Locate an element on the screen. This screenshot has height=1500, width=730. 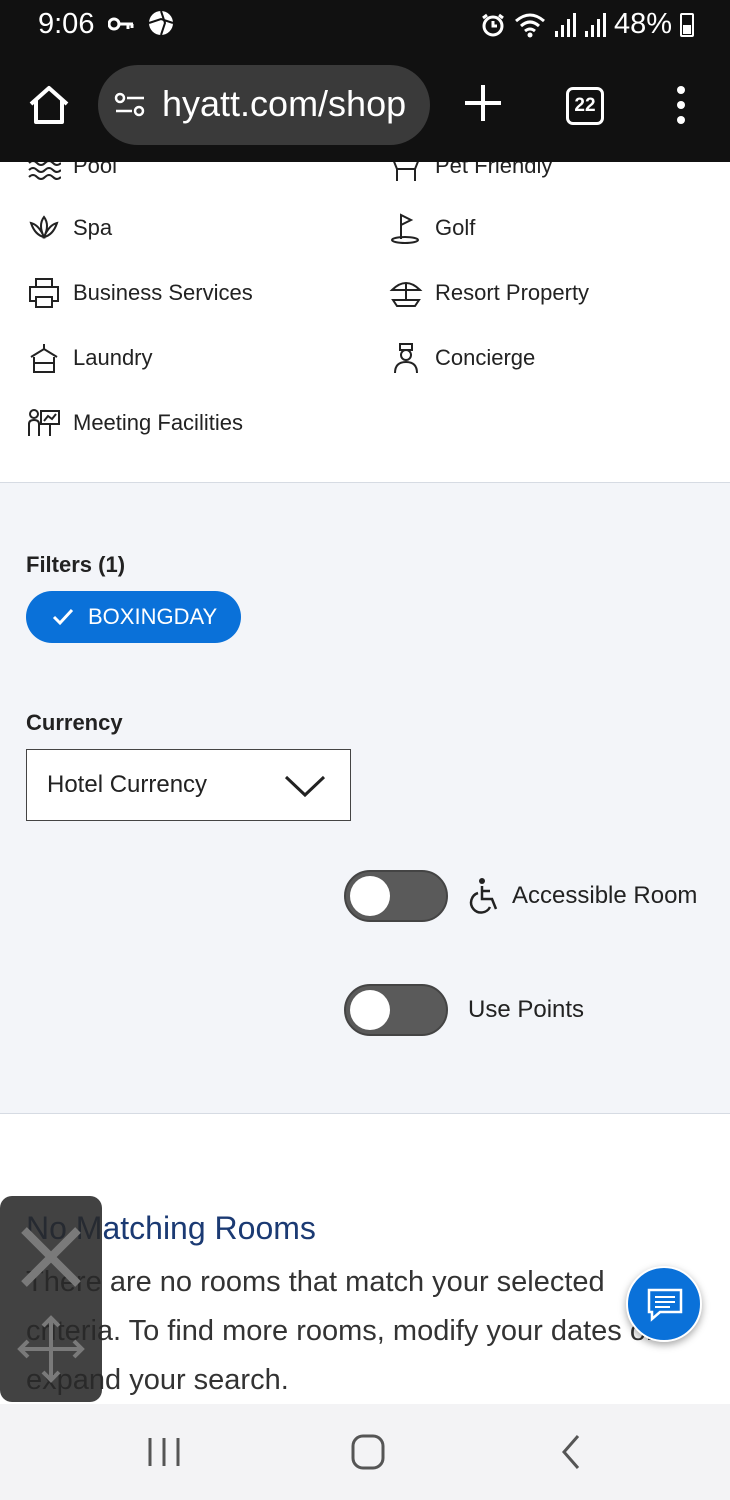
amenity-item-golf: Golf is located at coordinates (431, 228).